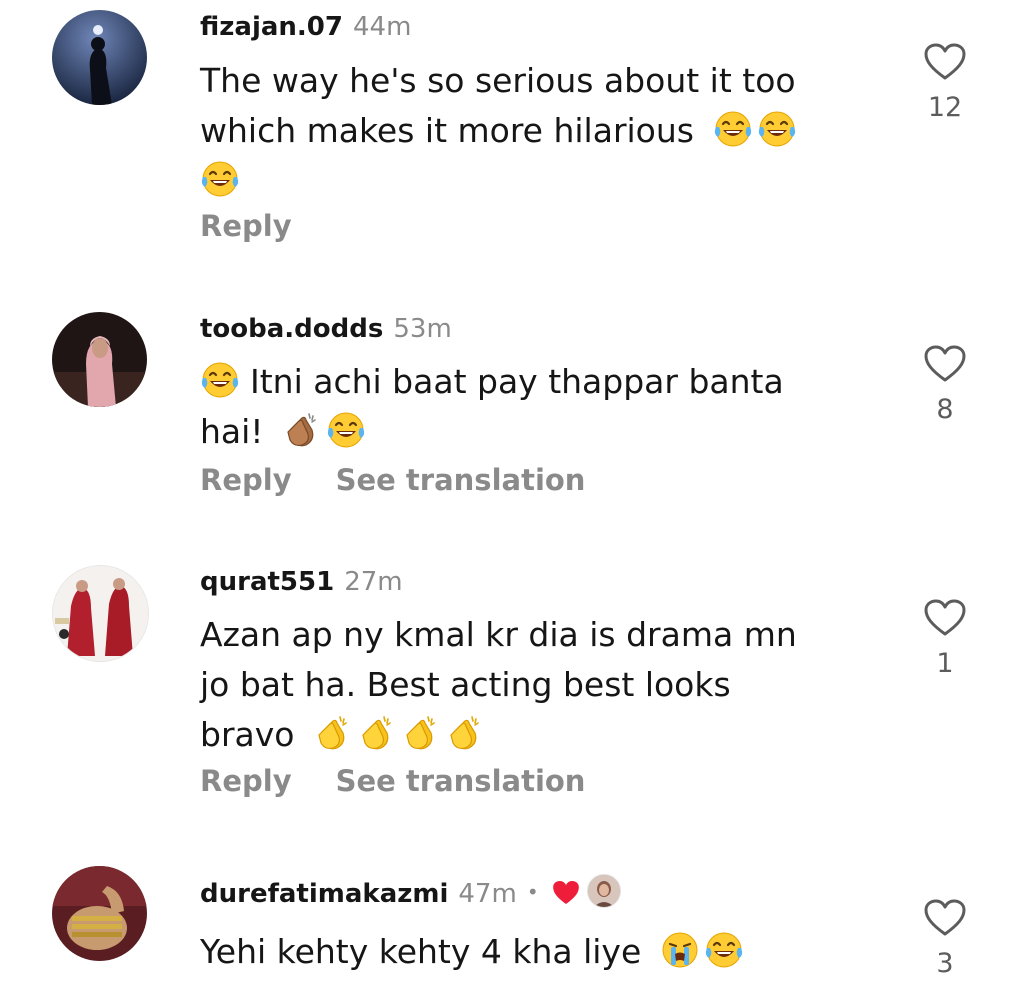 The image size is (1024, 989). Describe the element at coordinates (382, 27) in the screenshot. I see `timestamp: 44m` at that location.